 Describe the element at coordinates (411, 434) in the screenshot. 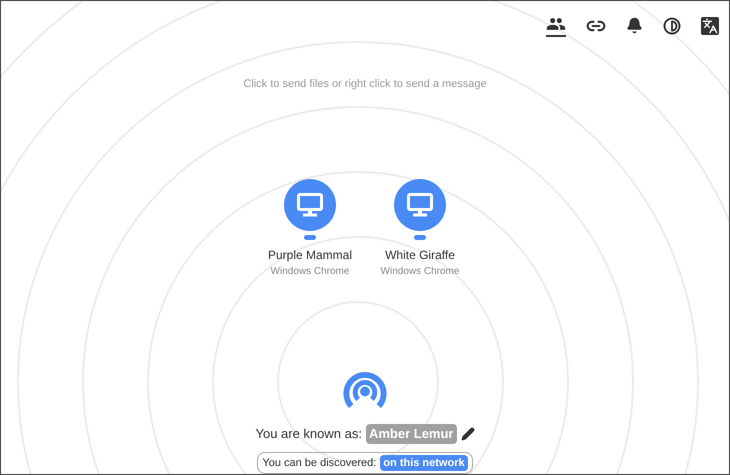

I see `display-name: Amber Lemur` at that location.